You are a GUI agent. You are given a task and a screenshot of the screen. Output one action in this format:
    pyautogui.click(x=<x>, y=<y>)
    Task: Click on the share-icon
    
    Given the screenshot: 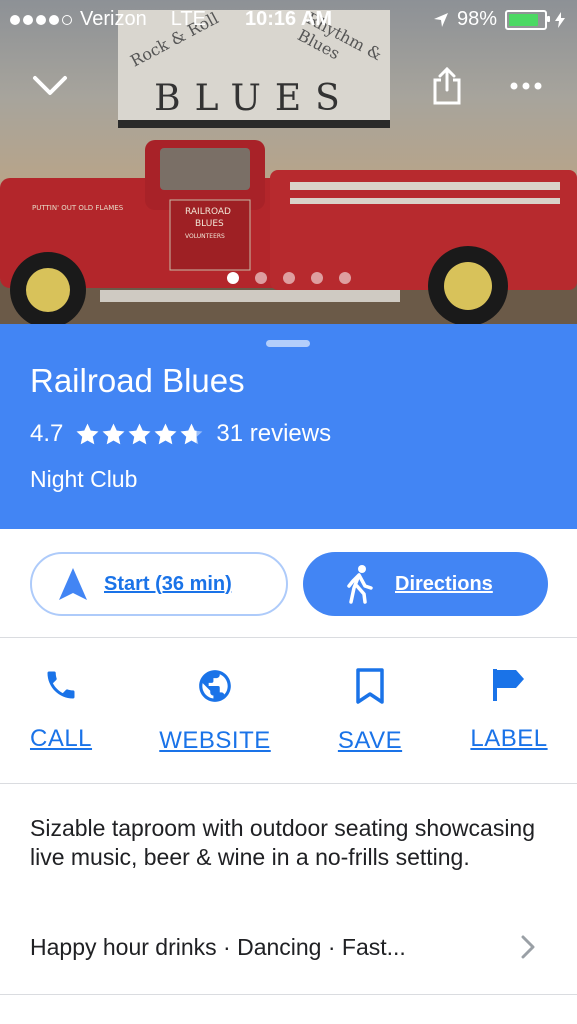 What is the action you would take?
    pyautogui.click(x=447, y=85)
    